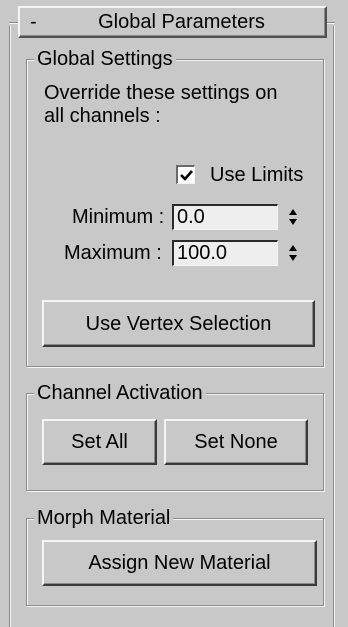 This screenshot has width=348, height=627. I want to click on checkmark-icon, so click(186, 175).